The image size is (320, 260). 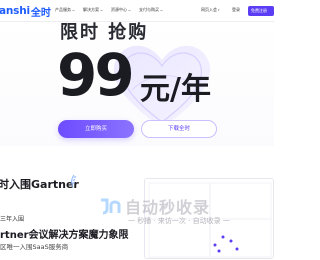 I want to click on watermark-text: 自动秒收录, so click(x=168, y=207).